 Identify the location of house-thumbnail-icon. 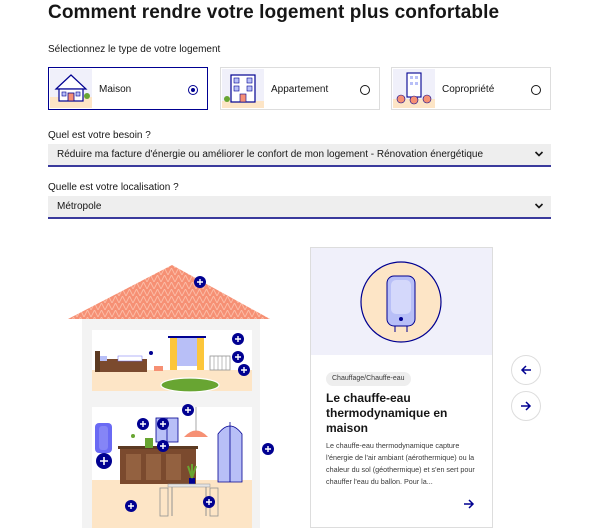
(71, 88).